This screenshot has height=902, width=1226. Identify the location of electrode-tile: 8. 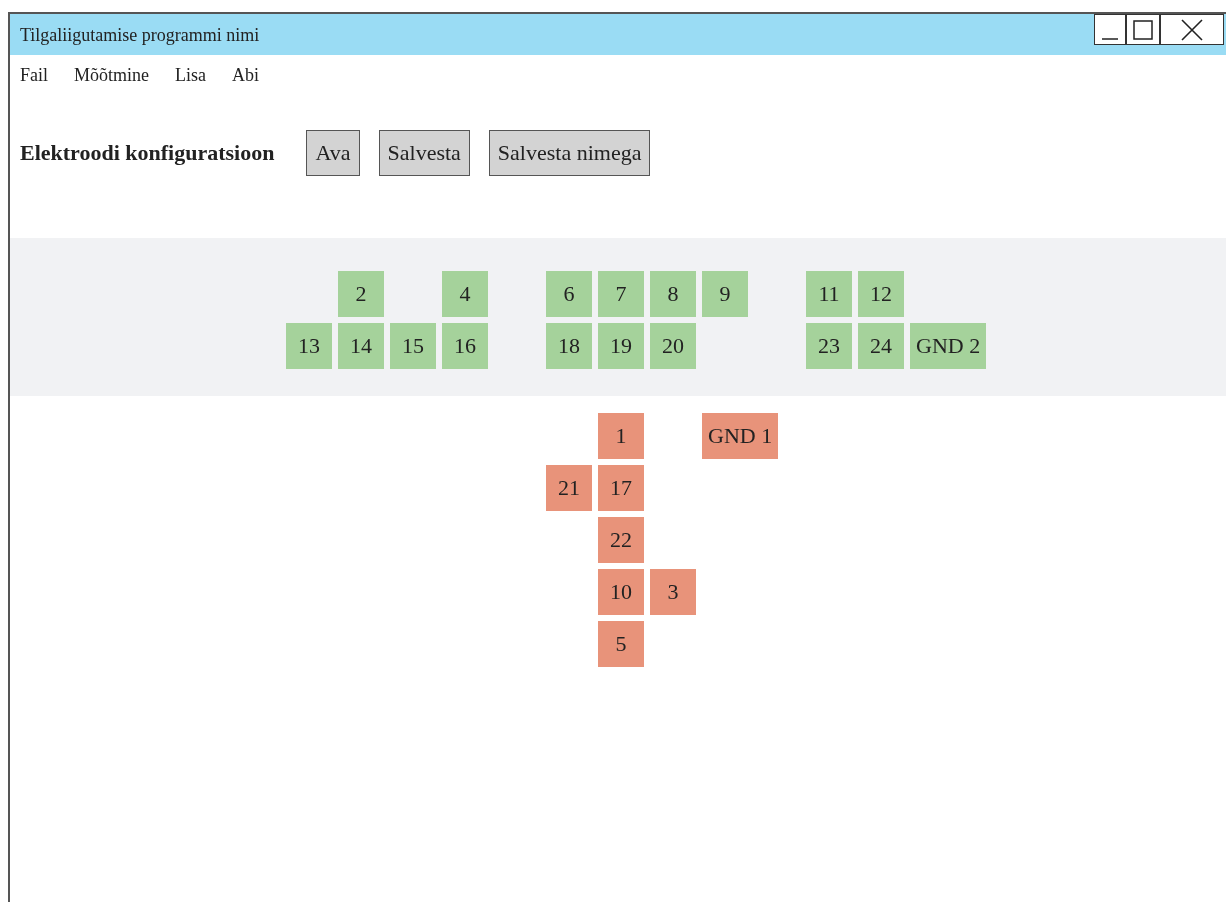
(673, 294).